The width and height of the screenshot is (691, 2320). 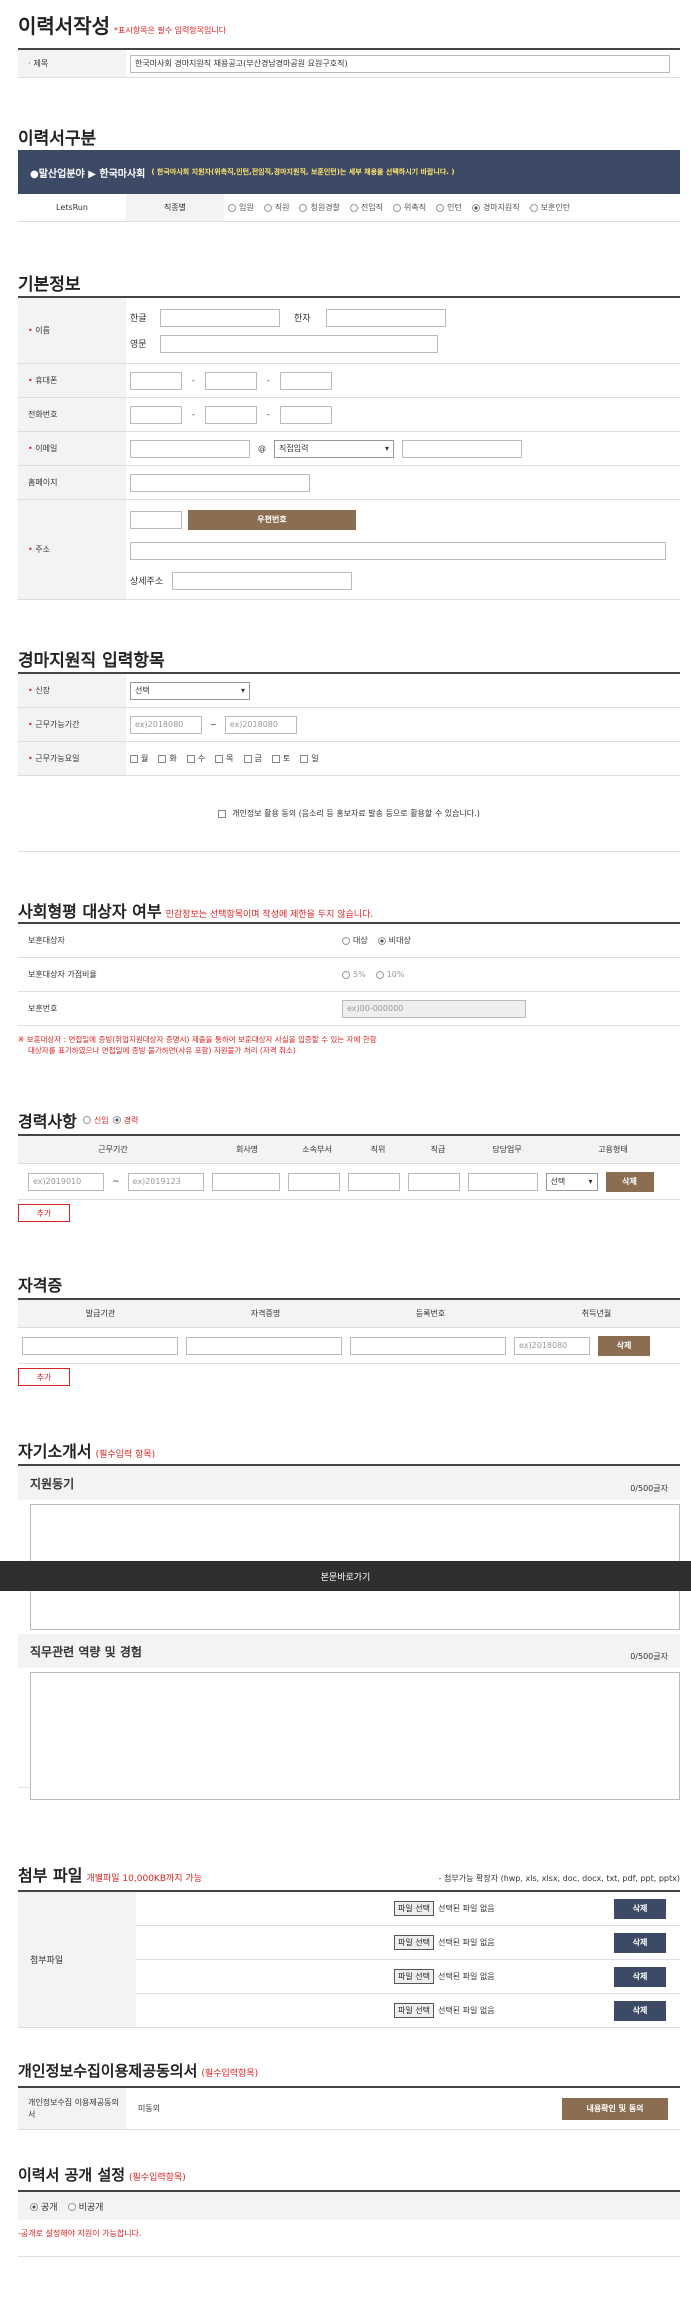 I want to click on day-option: 일, so click(x=309, y=758).